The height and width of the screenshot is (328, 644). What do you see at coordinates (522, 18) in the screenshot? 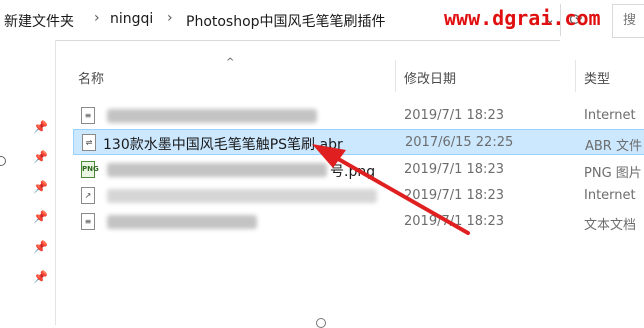
I see `watermark: www.dgrai.com` at bounding box center [522, 18].